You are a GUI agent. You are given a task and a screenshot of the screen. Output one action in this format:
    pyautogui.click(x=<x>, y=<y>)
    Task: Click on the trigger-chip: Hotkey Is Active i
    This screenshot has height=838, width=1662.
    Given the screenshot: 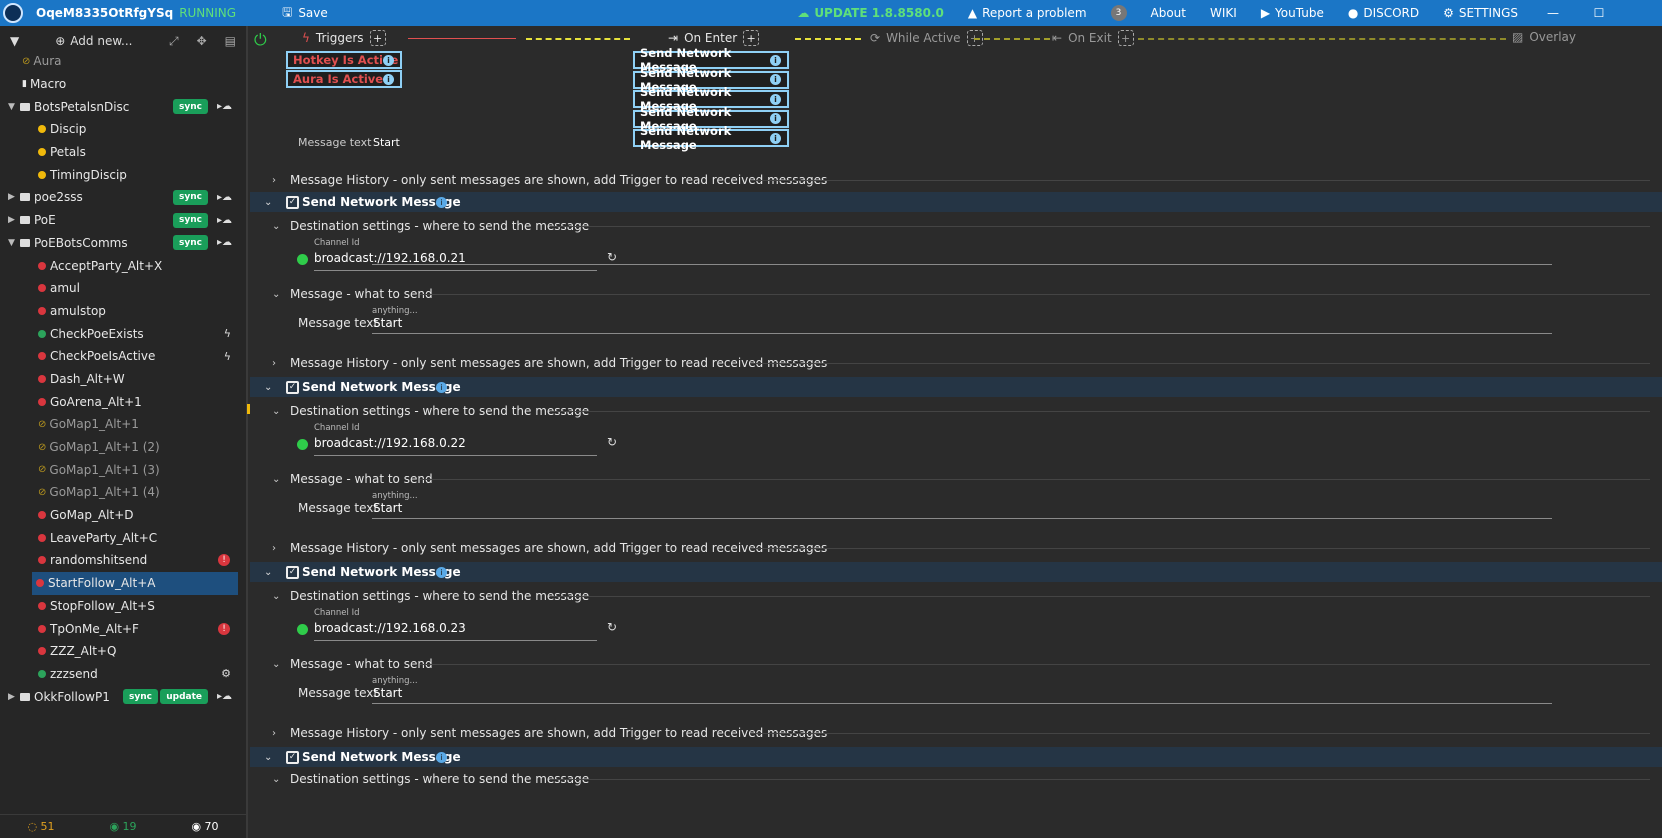 What is the action you would take?
    pyautogui.click(x=344, y=60)
    